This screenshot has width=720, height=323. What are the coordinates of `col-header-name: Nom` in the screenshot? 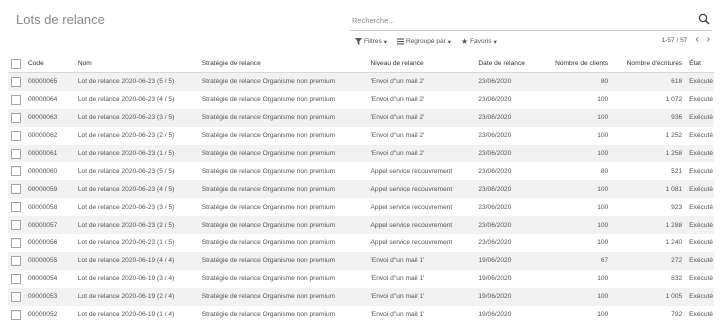 It's located at (139, 64).